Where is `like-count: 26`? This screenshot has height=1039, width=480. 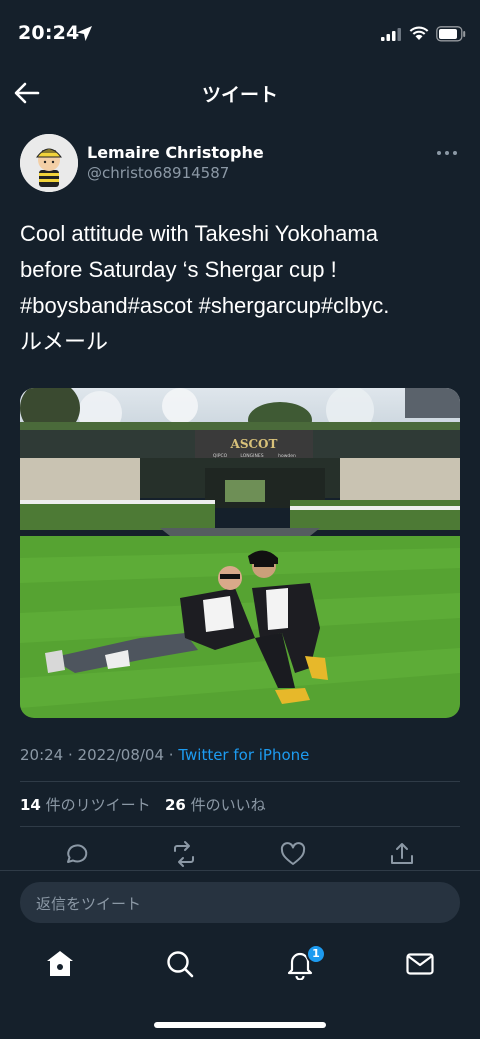 like-count: 26 is located at coordinates (175, 805).